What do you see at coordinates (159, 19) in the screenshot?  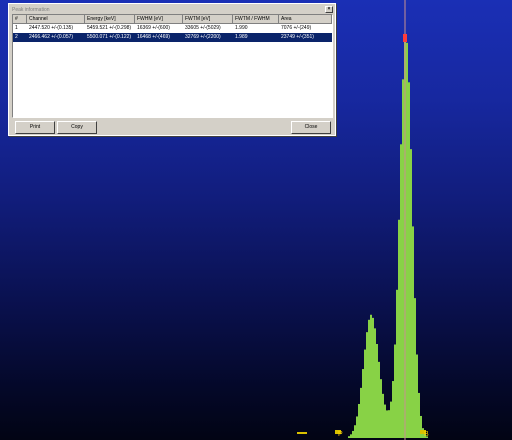 I see `column-header-fwhm: FWHM [eV]` at bounding box center [159, 19].